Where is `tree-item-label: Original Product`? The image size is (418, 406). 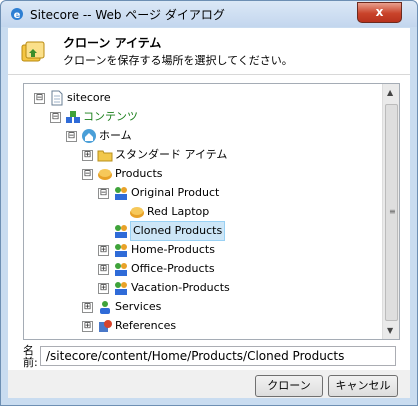 tree-item-label: Original Product is located at coordinates (175, 192).